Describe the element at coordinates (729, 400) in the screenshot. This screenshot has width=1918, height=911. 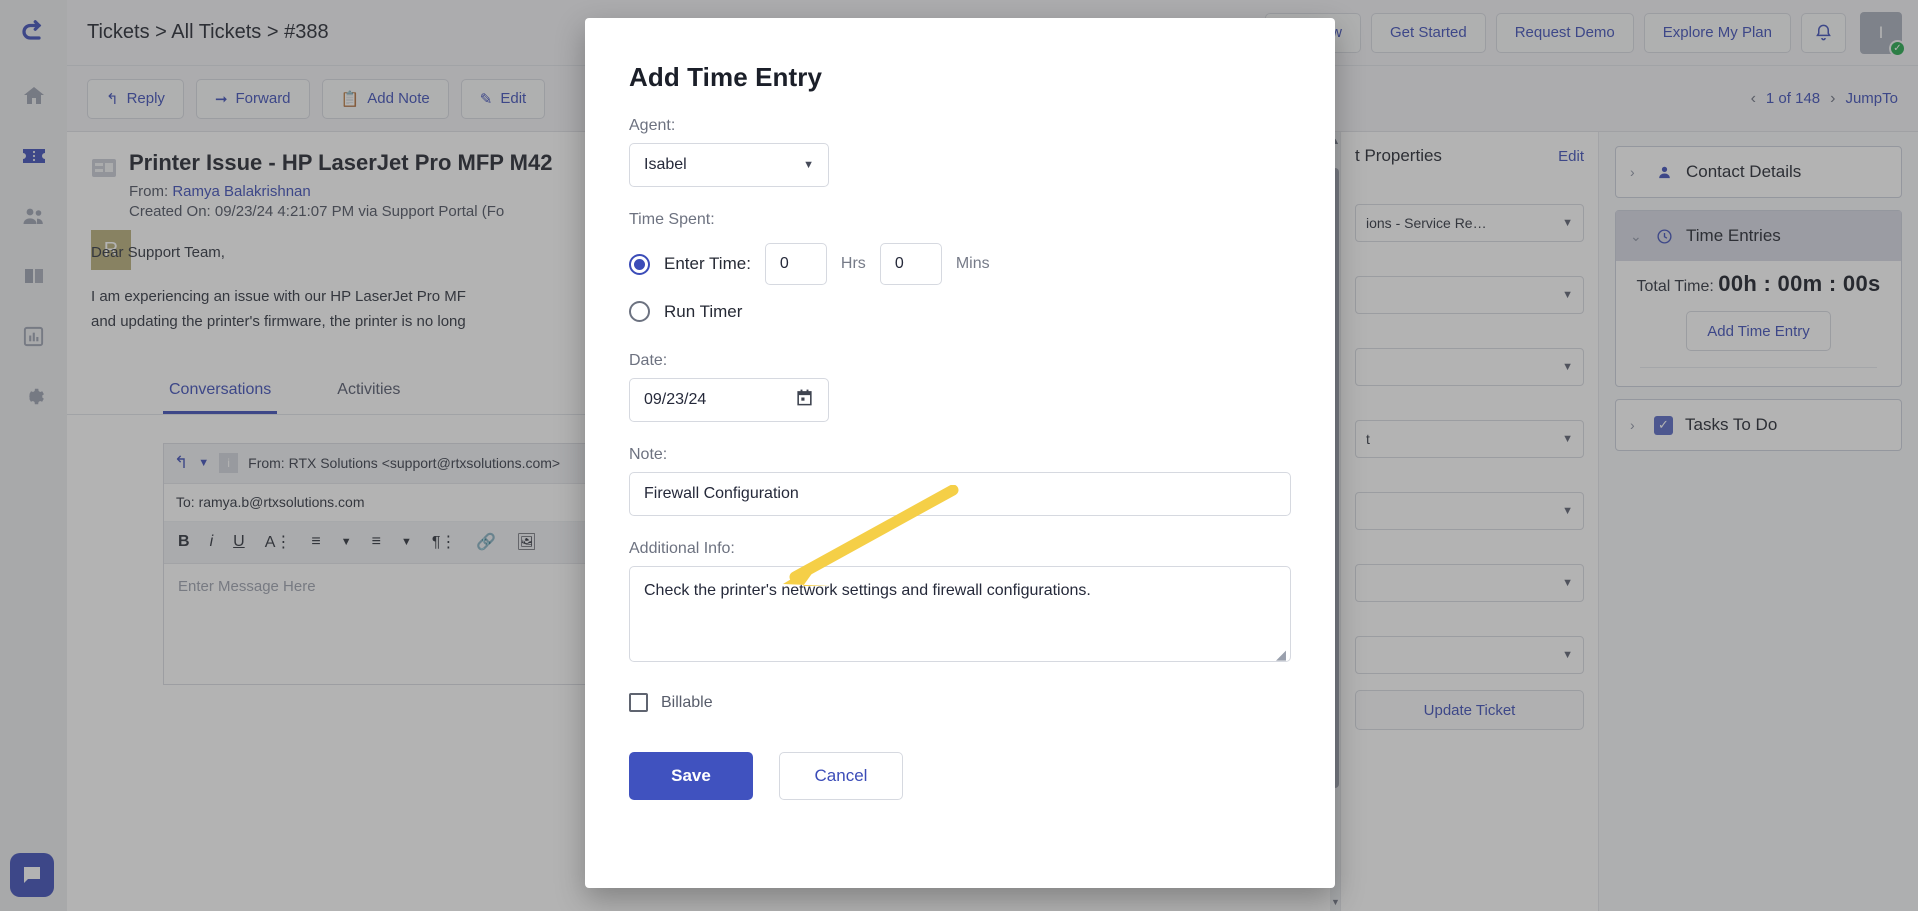
I see `date-input: 09/23/24` at that location.